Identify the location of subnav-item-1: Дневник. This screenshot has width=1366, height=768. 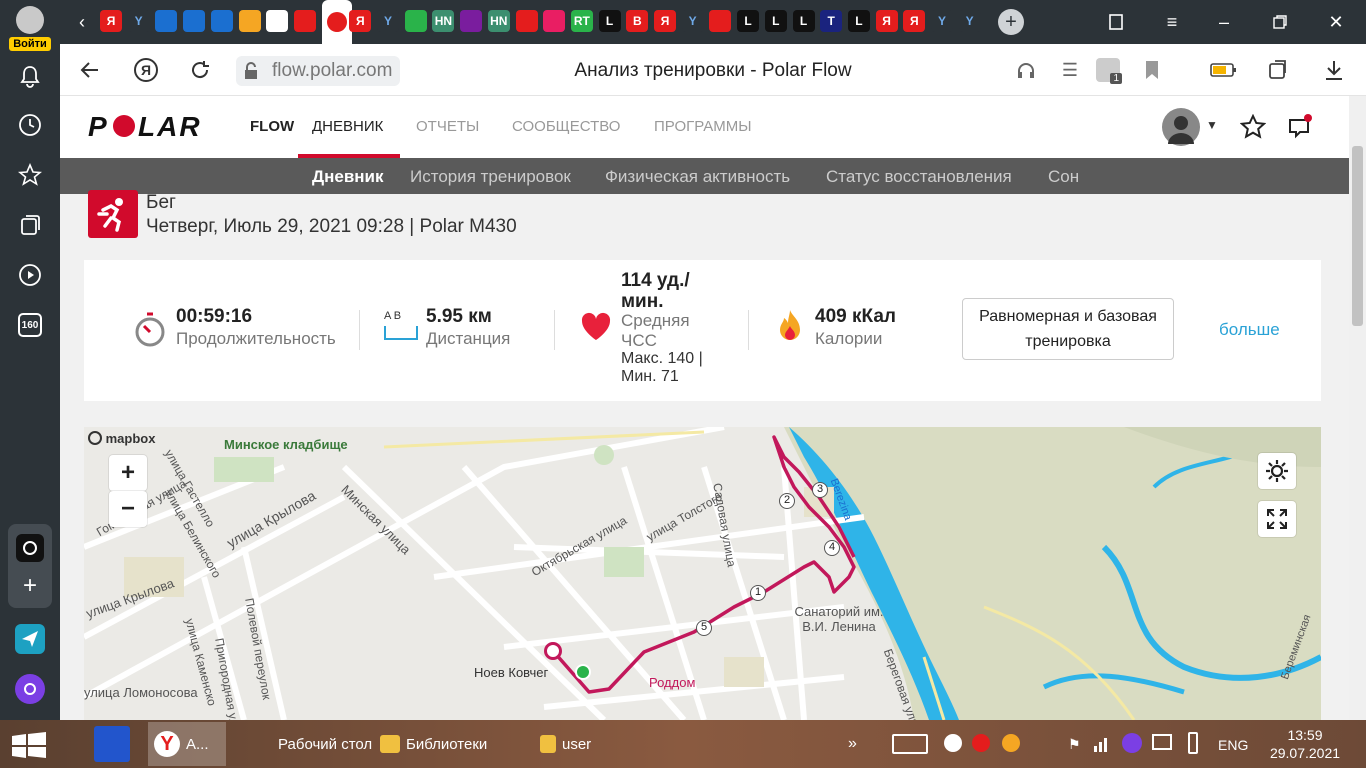
(348, 177).